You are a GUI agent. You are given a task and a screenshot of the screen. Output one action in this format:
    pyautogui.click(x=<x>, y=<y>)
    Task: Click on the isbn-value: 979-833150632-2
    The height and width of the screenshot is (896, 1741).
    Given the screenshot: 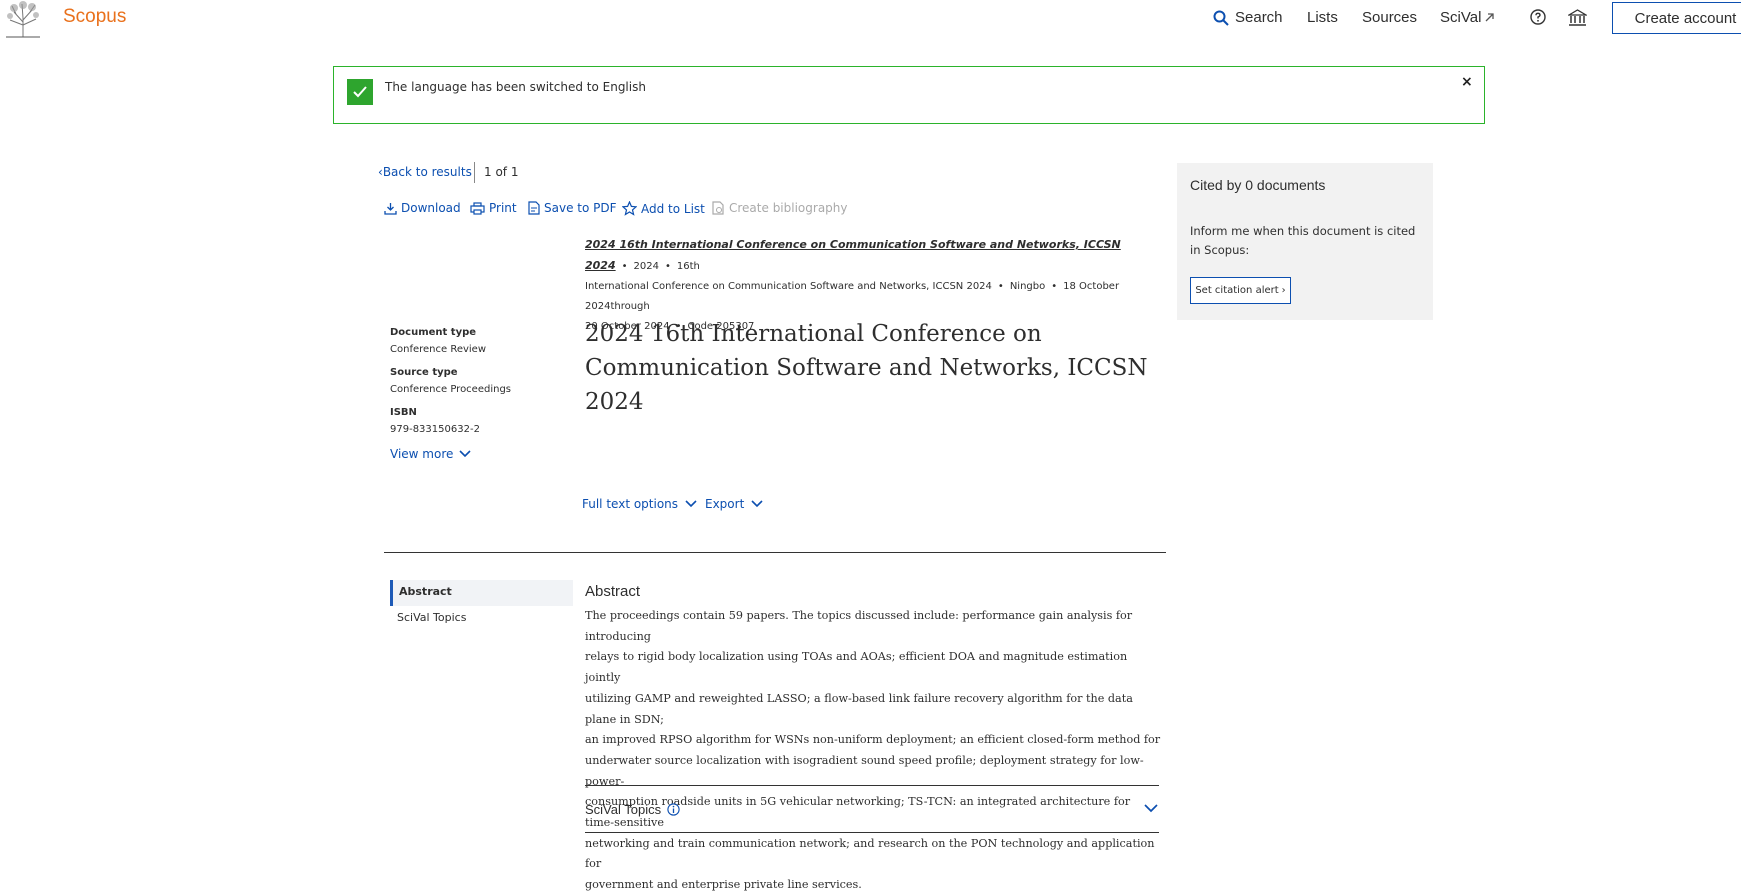 What is the action you would take?
    pyautogui.click(x=435, y=429)
    